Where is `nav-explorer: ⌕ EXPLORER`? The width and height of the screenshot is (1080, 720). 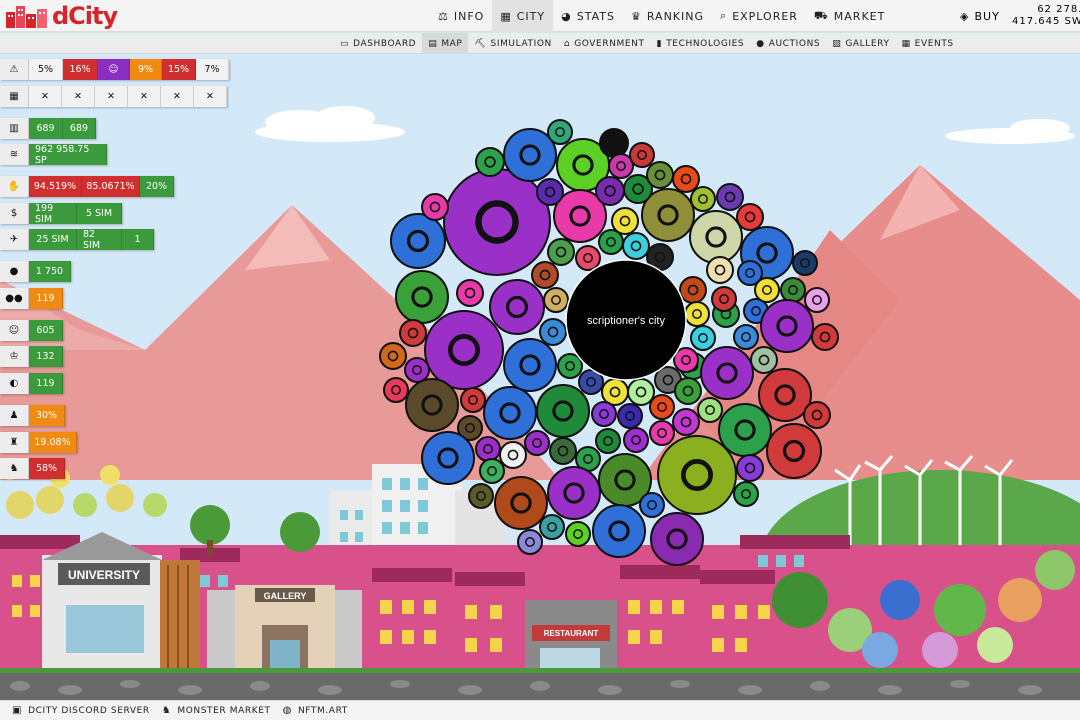 nav-explorer: ⌕ EXPLORER is located at coordinates (759, 16).